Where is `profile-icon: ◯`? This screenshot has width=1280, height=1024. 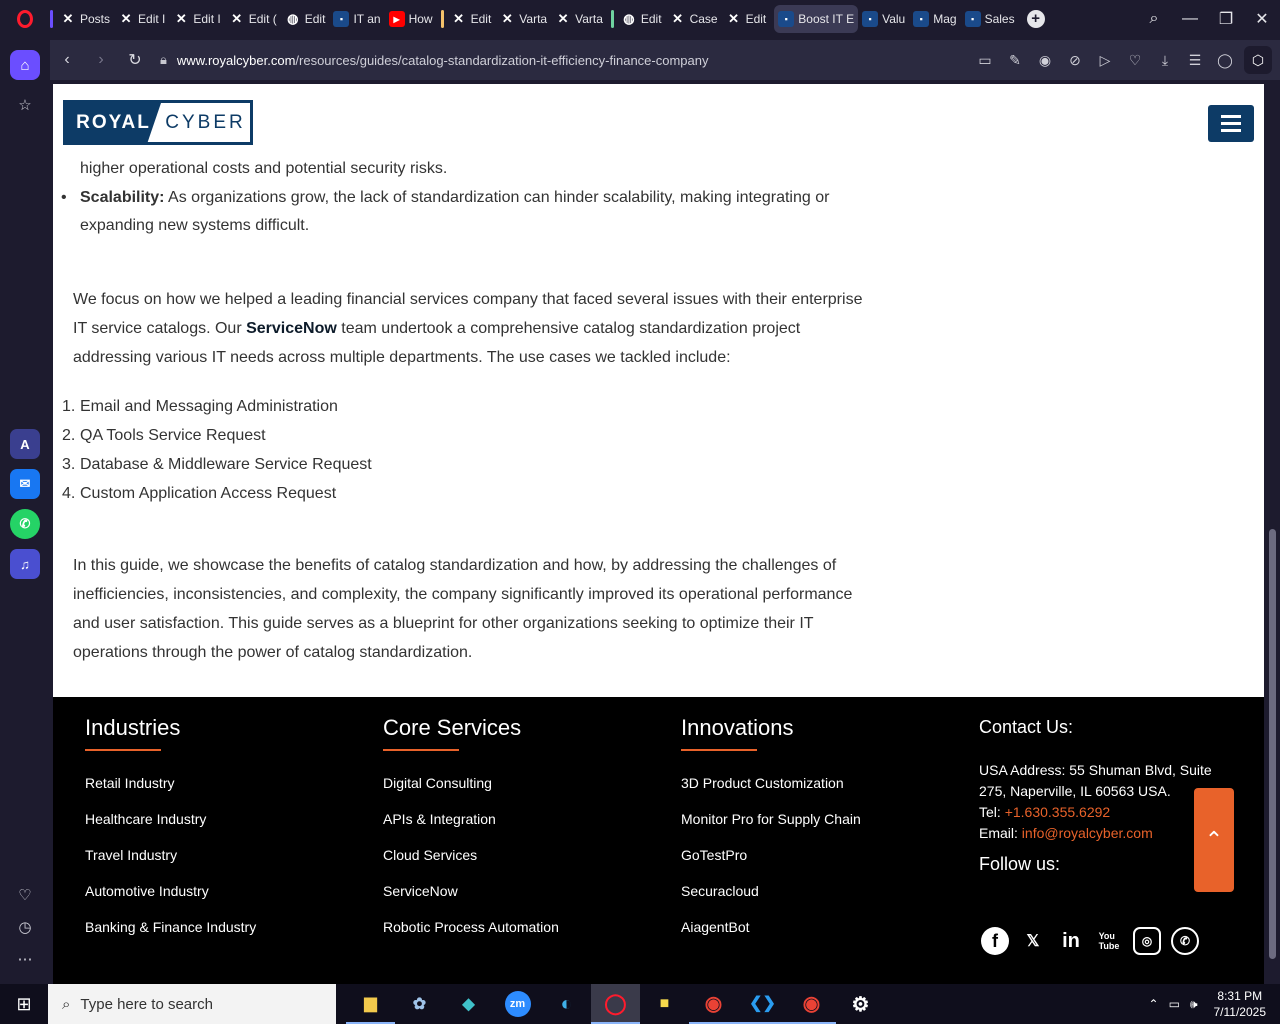
profile-icon: ◯ is located at coordinates (1225, 60).